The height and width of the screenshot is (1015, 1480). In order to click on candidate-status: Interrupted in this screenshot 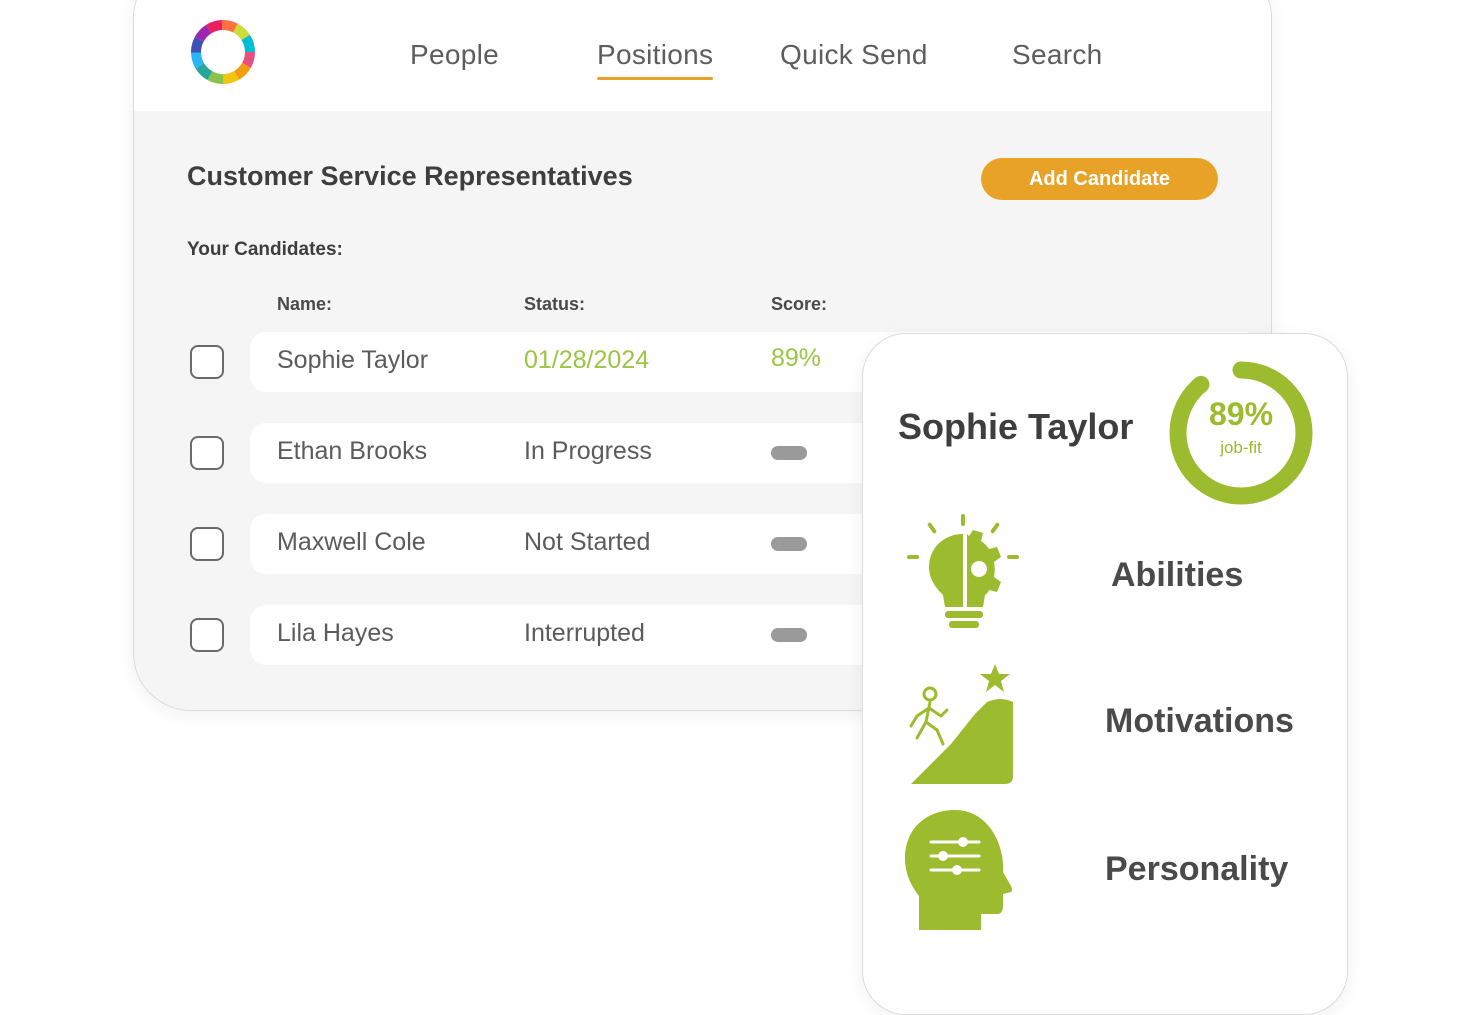, I will do `click(584, 633)`.